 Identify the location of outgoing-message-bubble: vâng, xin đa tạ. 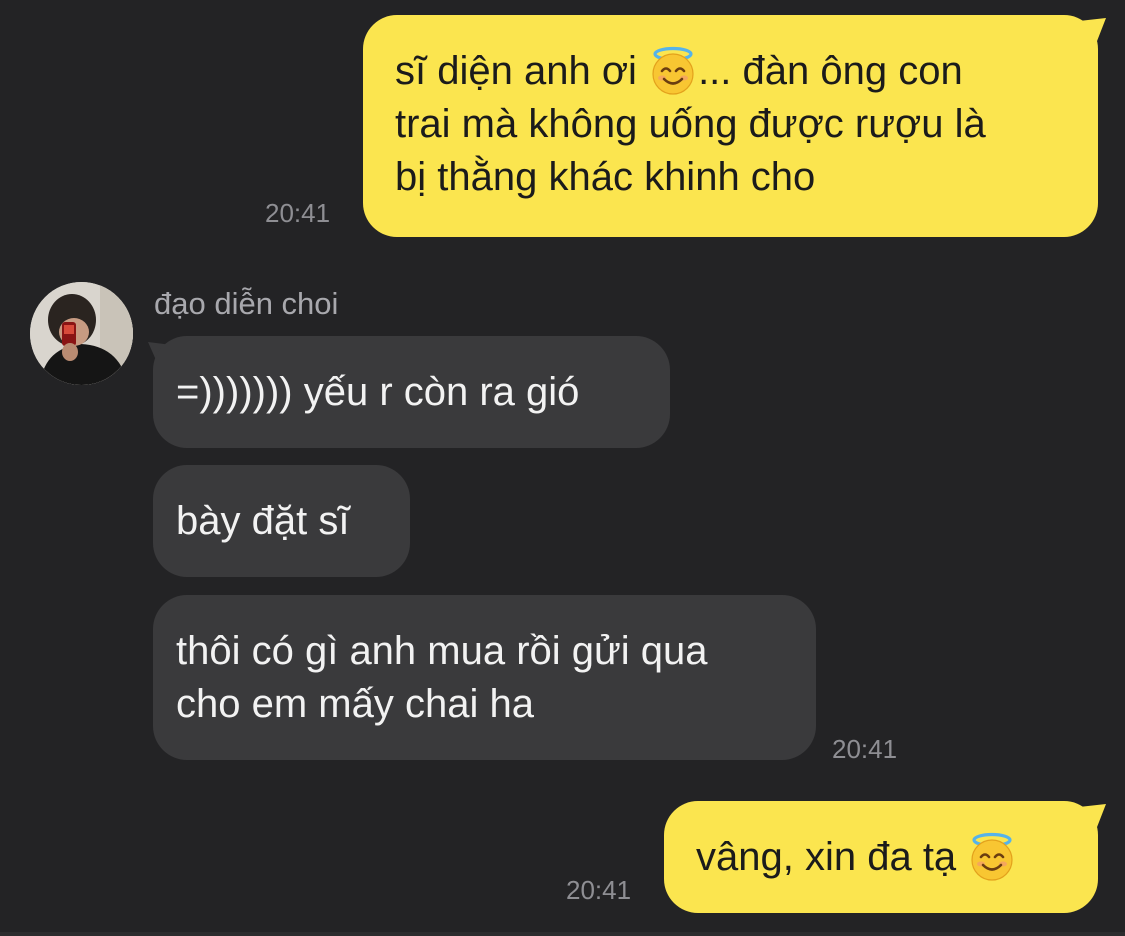
(881, 857).